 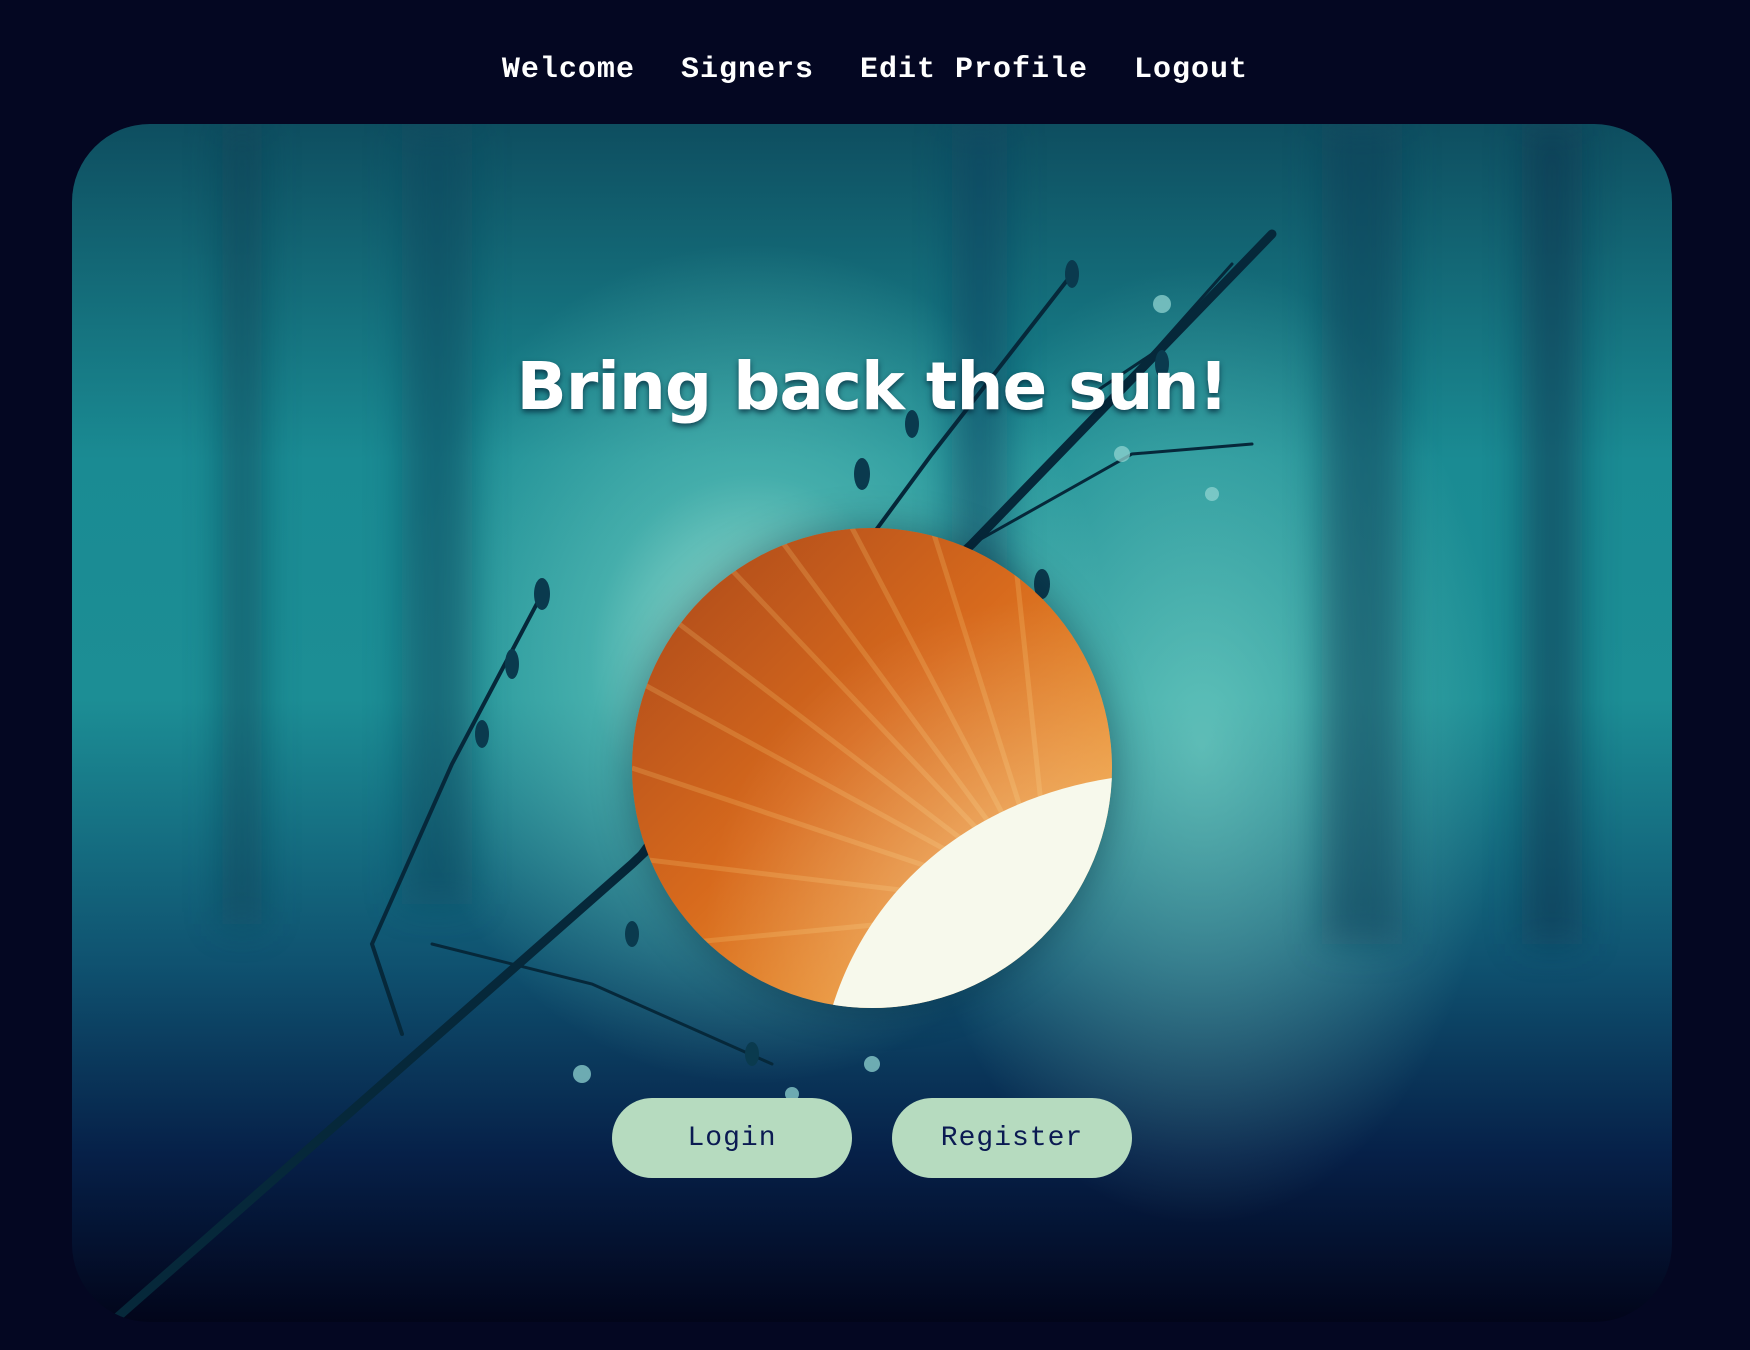 What do you see at coordinates (974, 70) in the screenshot?
I see `nav-link-edit-profile: Edit Profile` at bounding box center [974, 70].